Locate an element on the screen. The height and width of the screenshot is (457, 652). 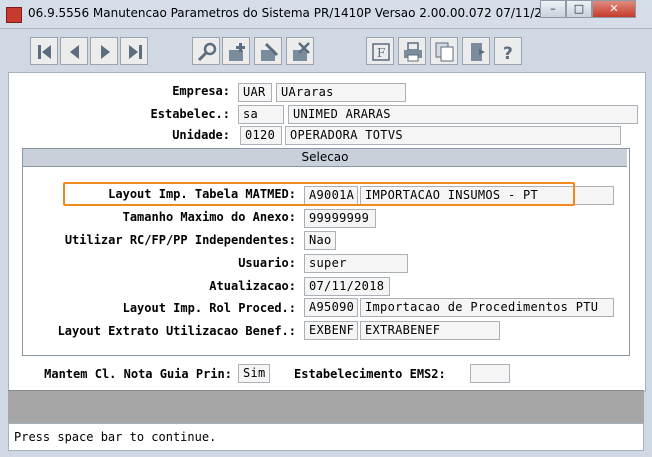
estabelec-code-field: sa is located at coordinates (261, 114).